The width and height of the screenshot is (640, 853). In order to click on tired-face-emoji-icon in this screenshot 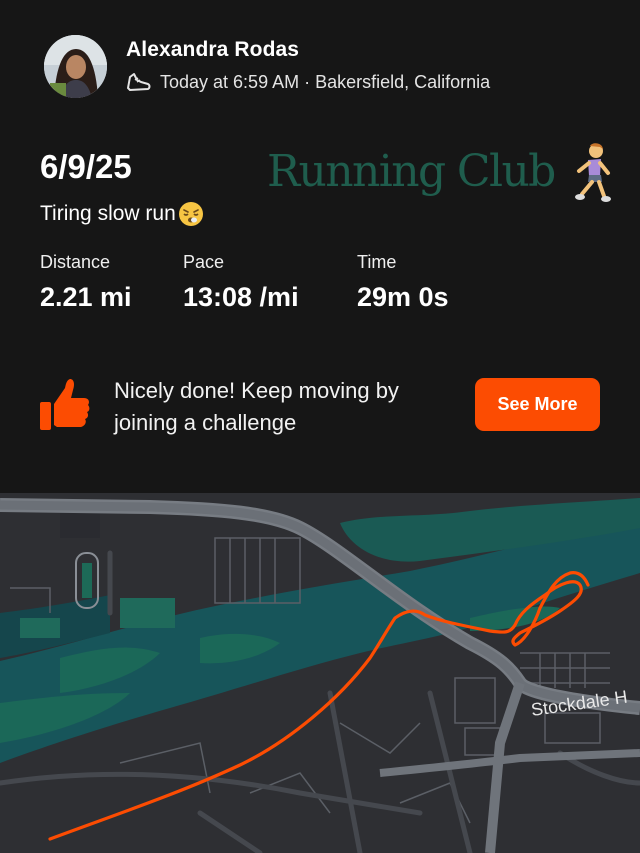, I will do `click(190, 214)`.